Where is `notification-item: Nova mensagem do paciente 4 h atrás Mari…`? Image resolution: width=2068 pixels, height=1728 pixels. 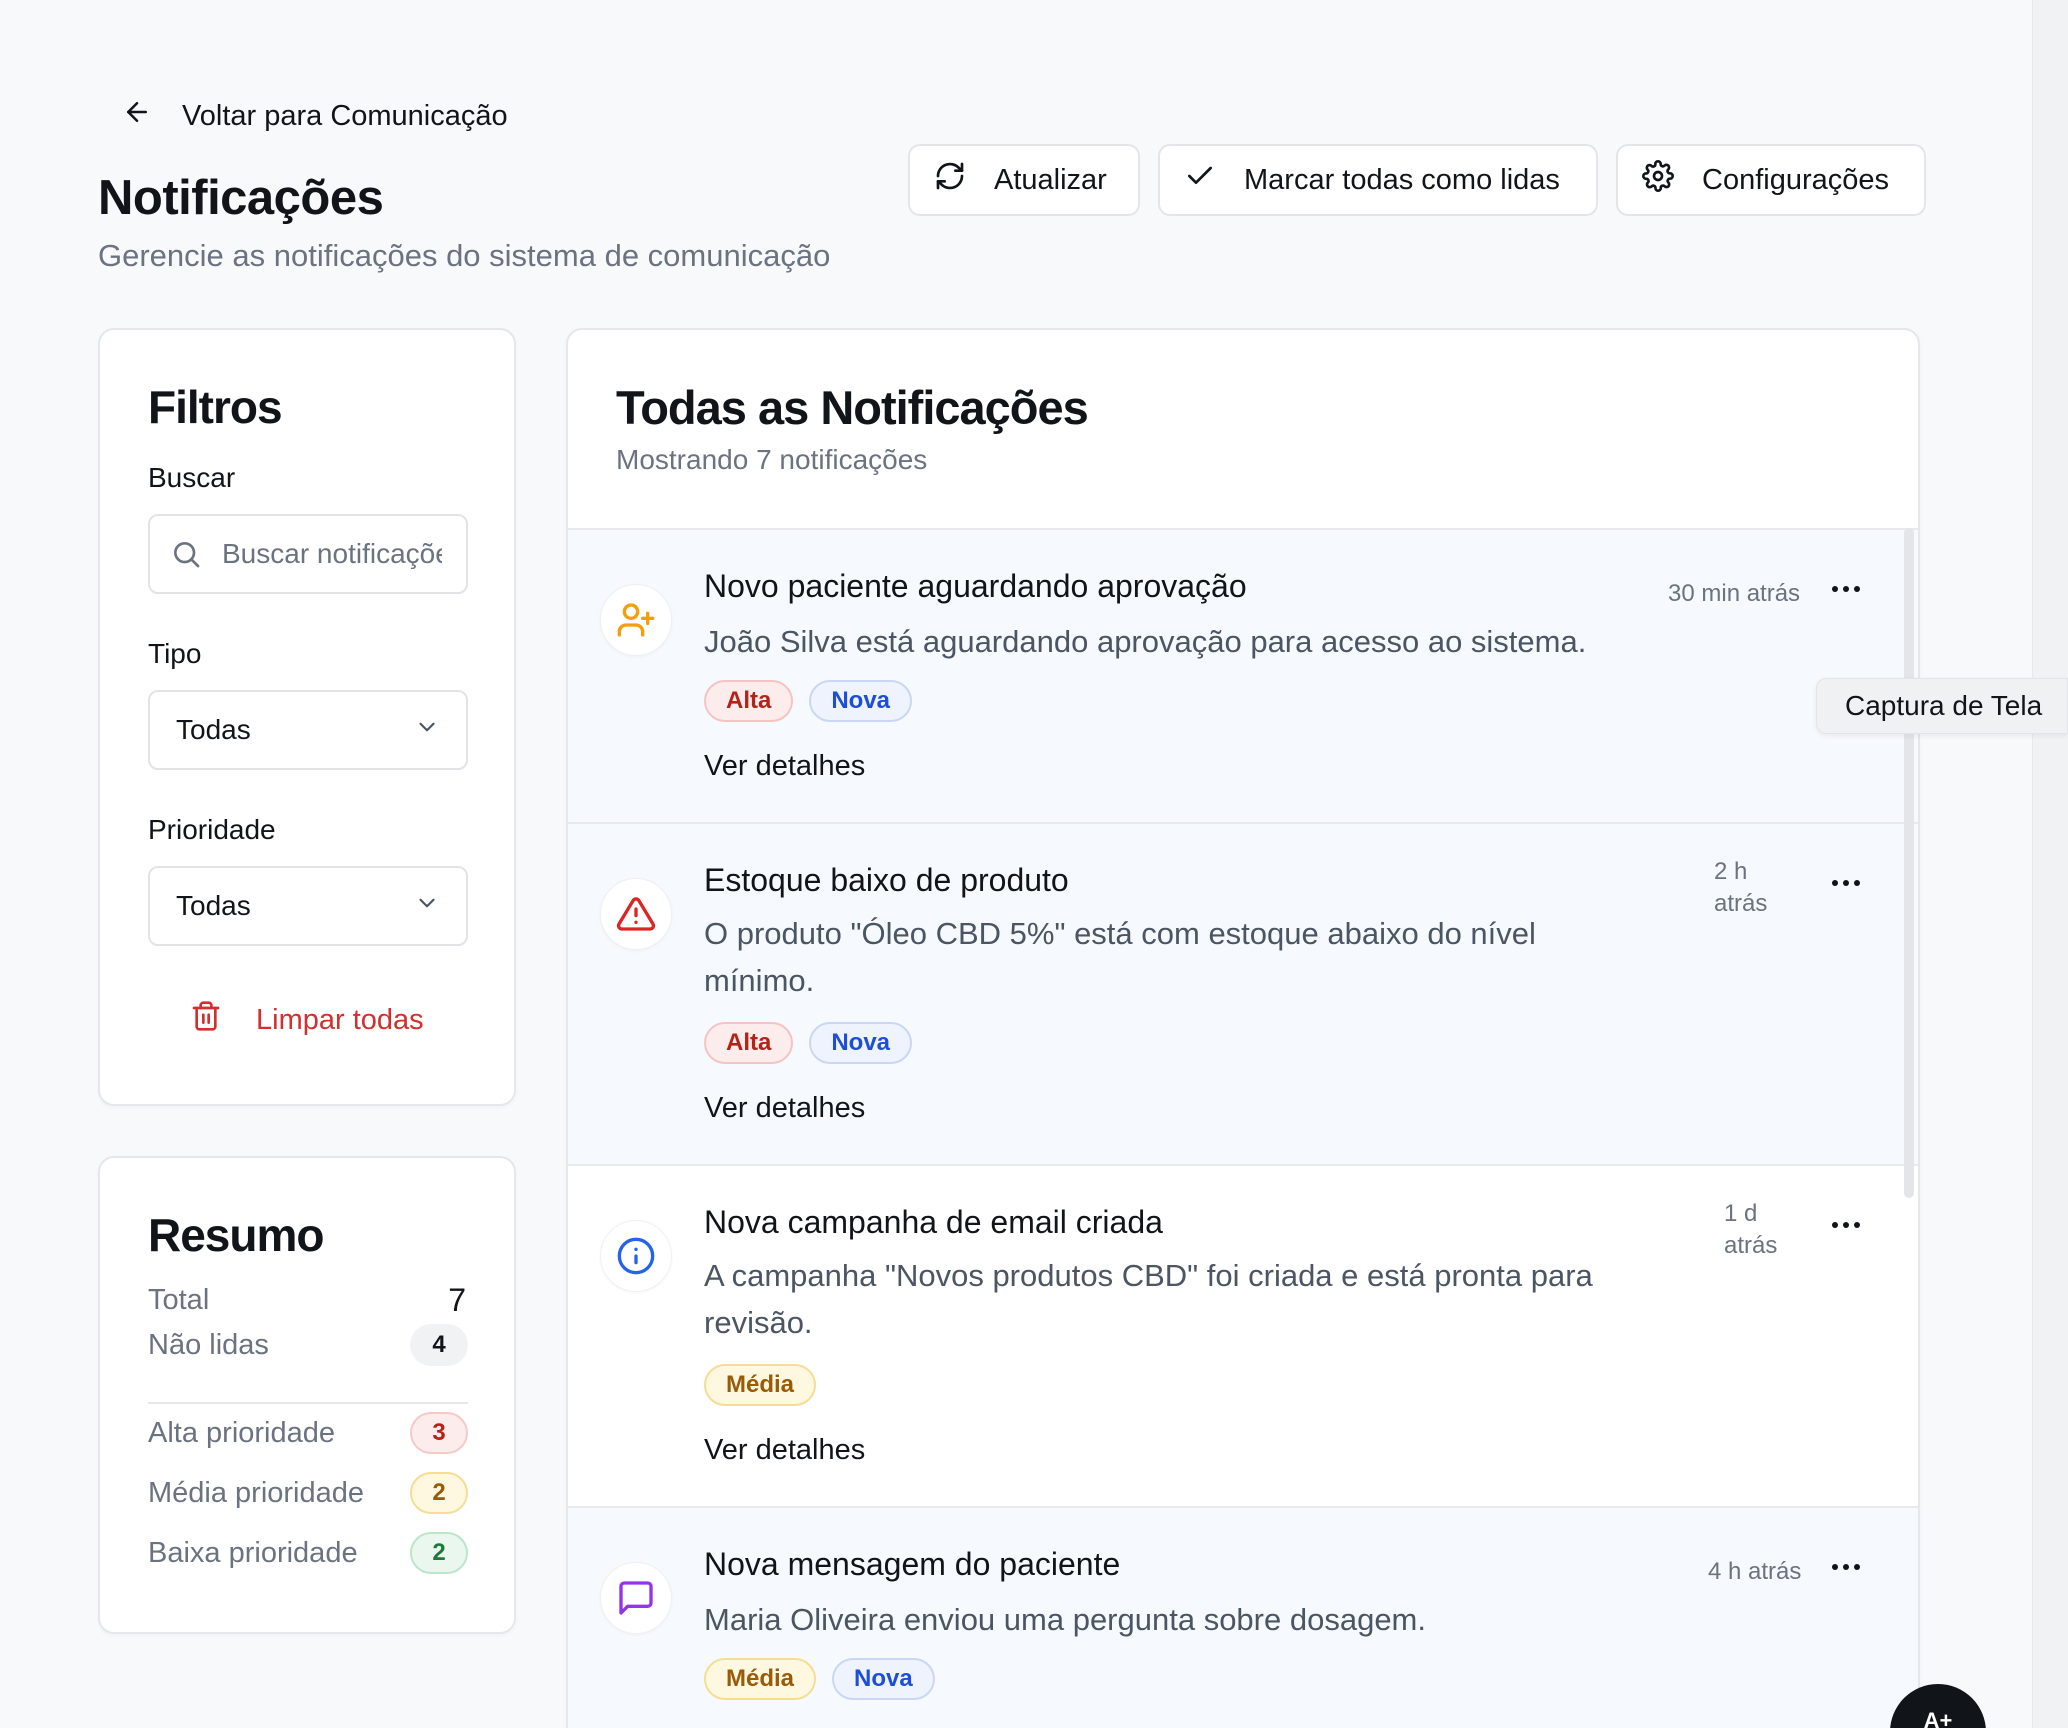 notification-item: Nova mensagem do paciente 4 h atrás Mari… is located at coordinates (1243, 1617).